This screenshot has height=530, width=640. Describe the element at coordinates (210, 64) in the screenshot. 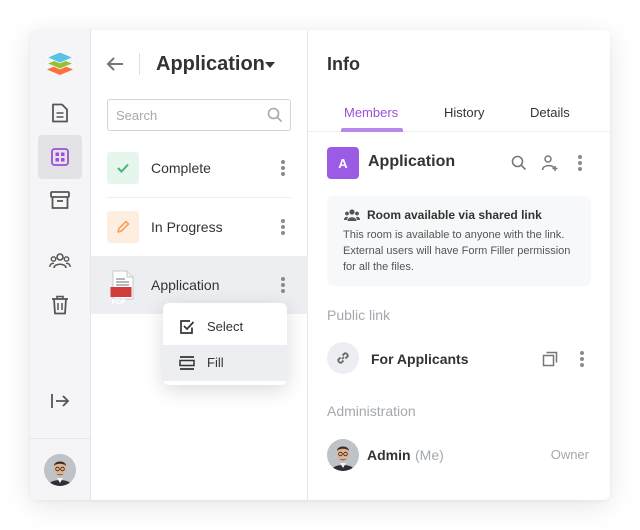

I see `room-title: Application` at that location.